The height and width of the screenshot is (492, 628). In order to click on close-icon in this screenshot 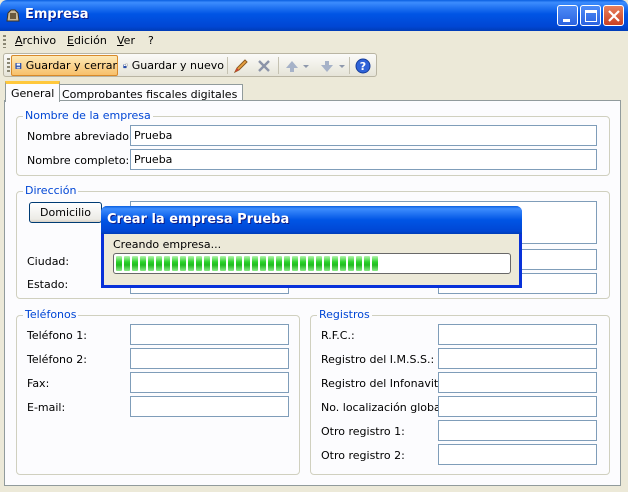, I will do `click(614, 16)`.